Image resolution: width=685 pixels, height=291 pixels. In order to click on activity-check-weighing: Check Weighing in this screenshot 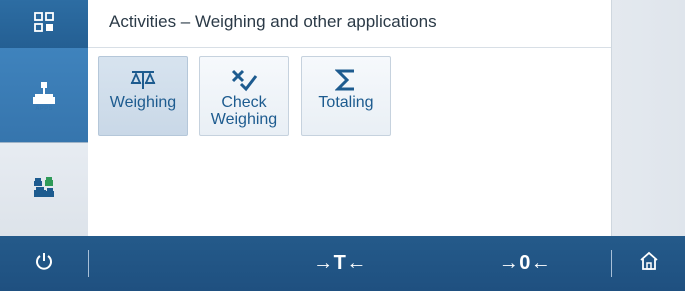, I will do `click(244, 96)`.